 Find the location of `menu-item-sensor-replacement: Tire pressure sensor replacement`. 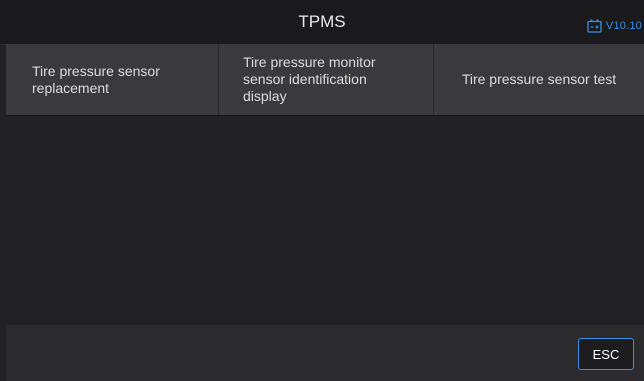

menu-item-sensor-replacement: Tire pressure sensor replacement is located at coordinates (112, 79).